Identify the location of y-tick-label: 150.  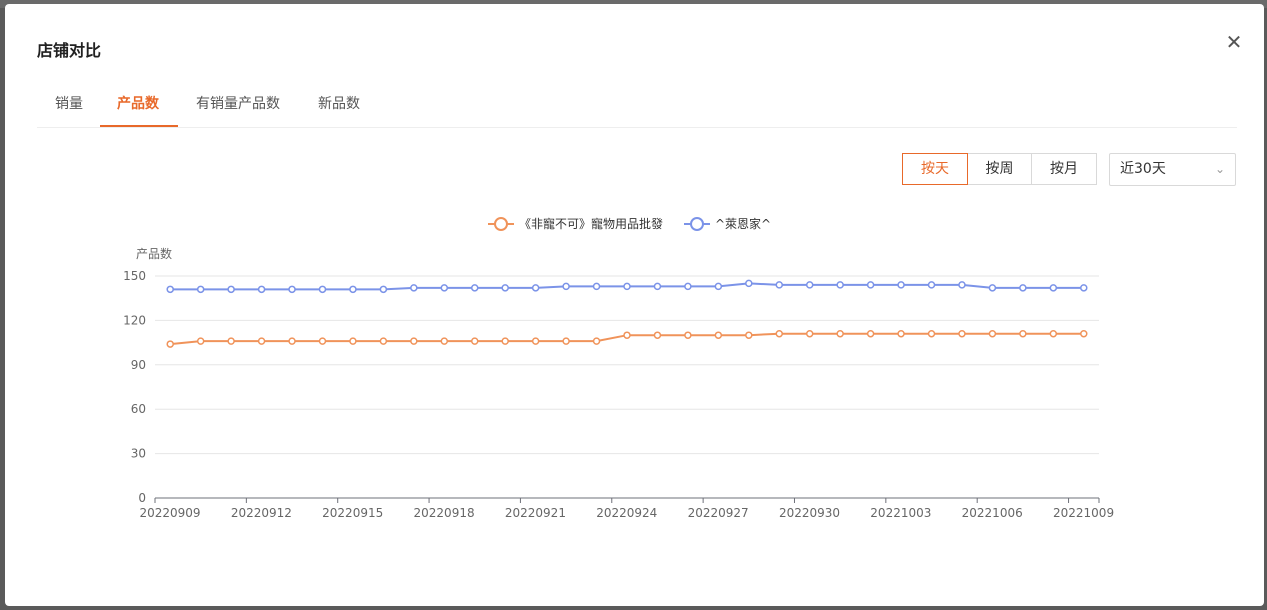
(134, 276).